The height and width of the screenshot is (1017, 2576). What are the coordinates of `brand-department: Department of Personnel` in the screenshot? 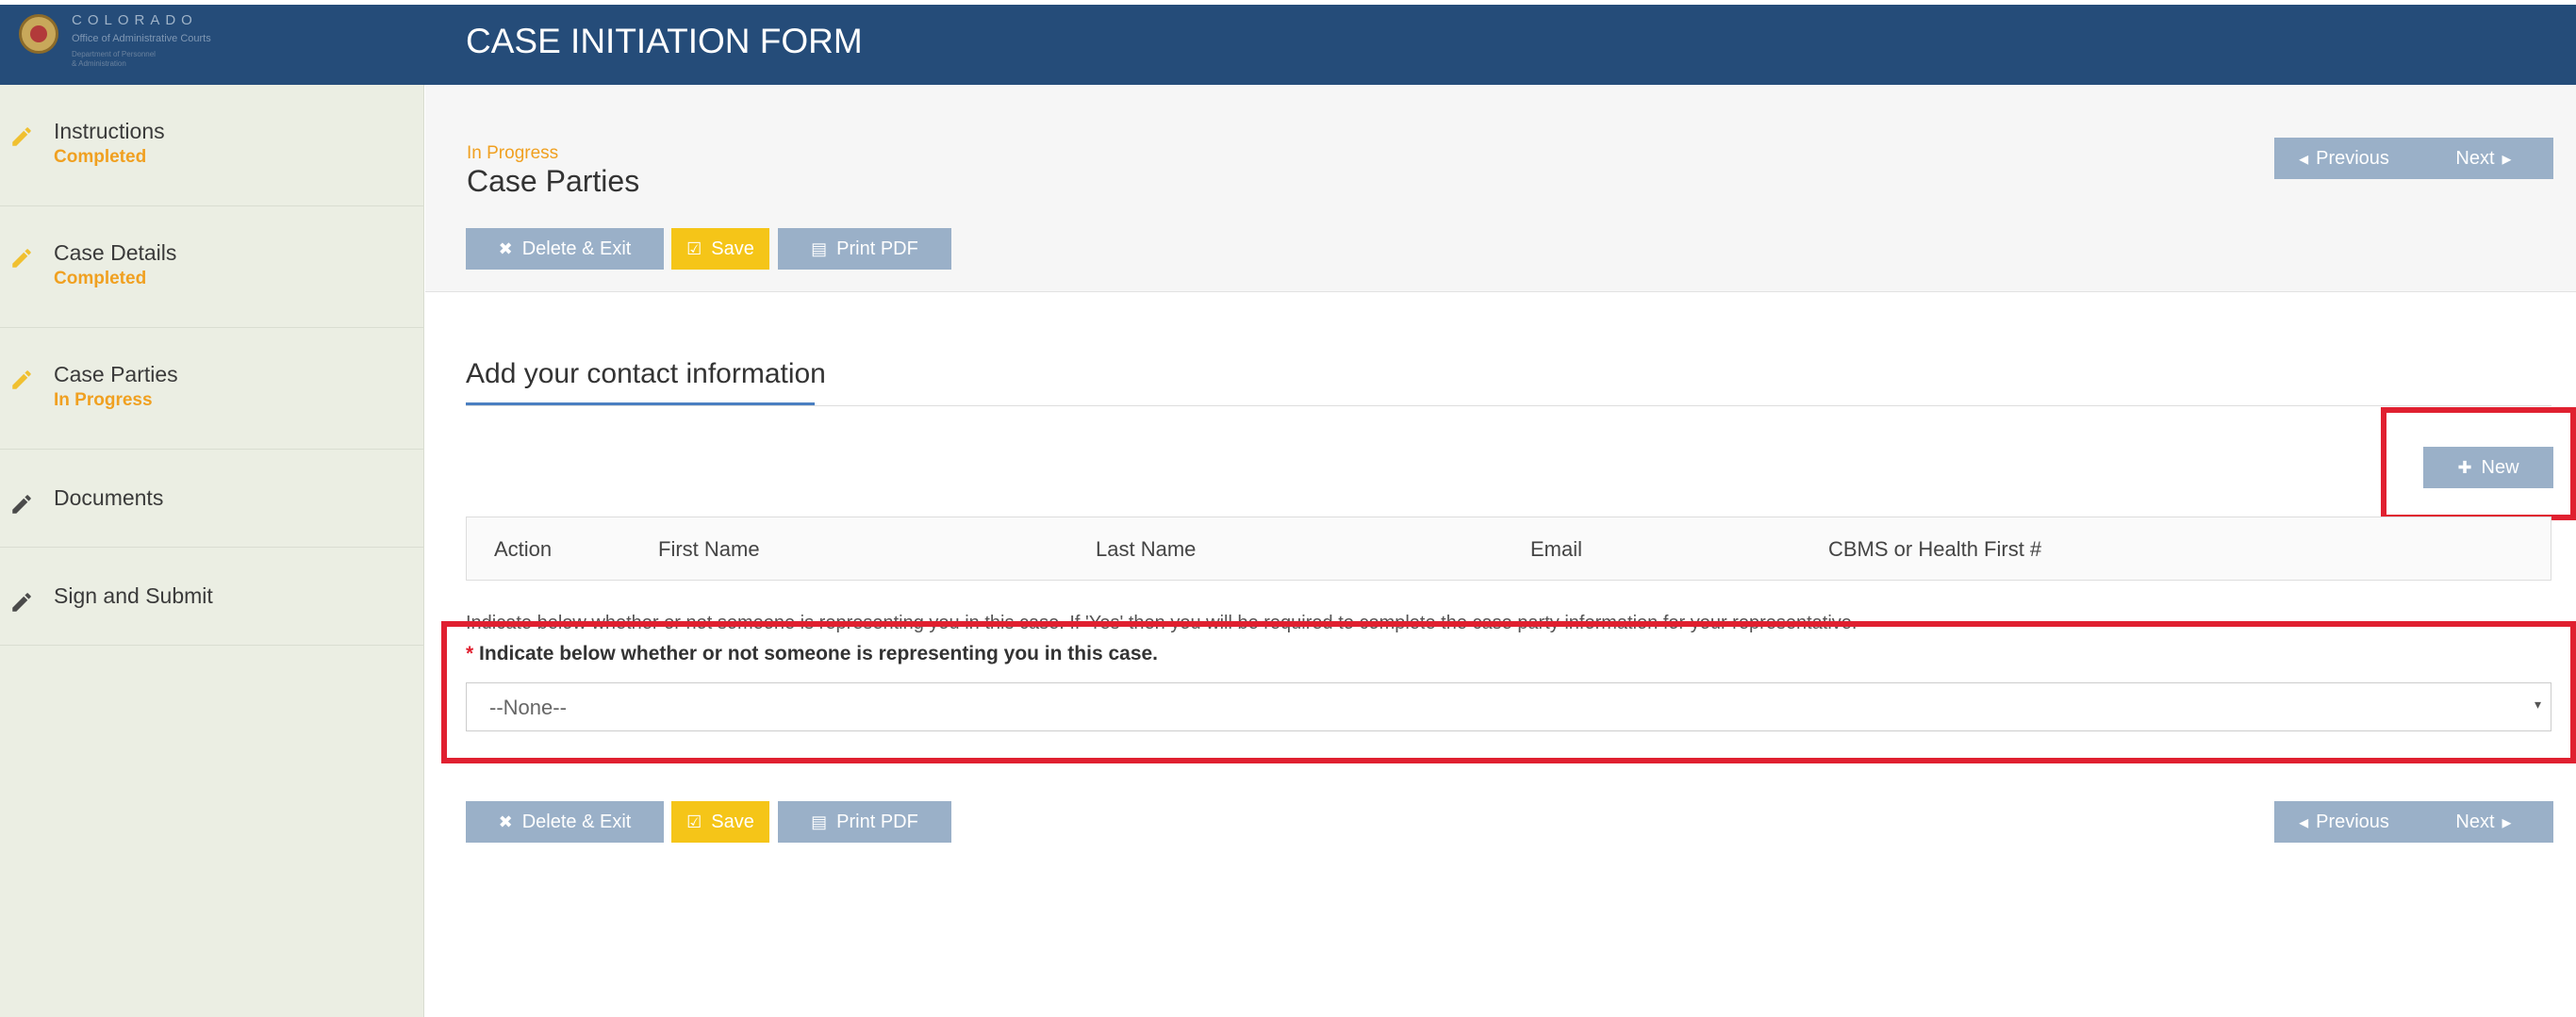 It's located at (114, 54).